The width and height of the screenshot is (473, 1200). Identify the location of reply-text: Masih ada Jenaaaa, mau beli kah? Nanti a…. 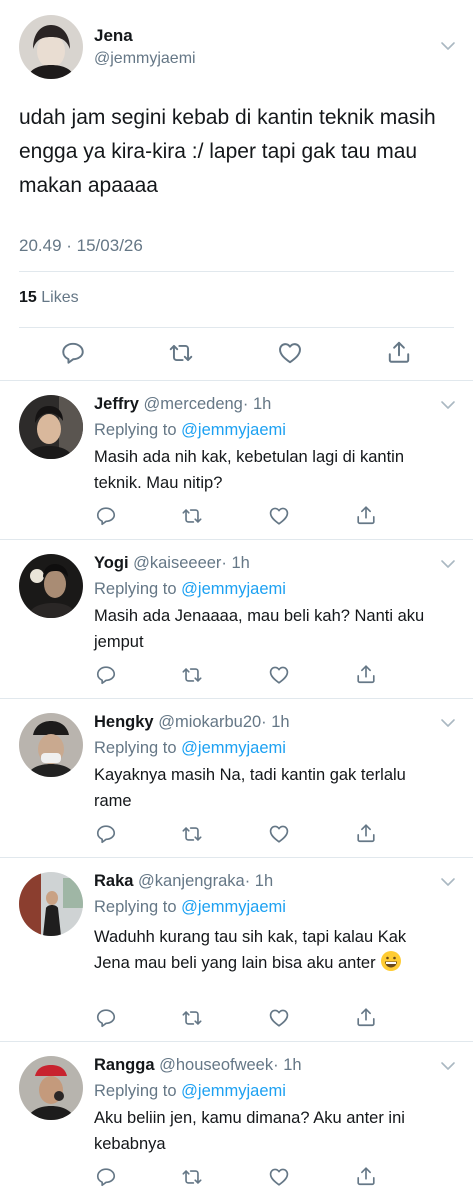
(259, 629).